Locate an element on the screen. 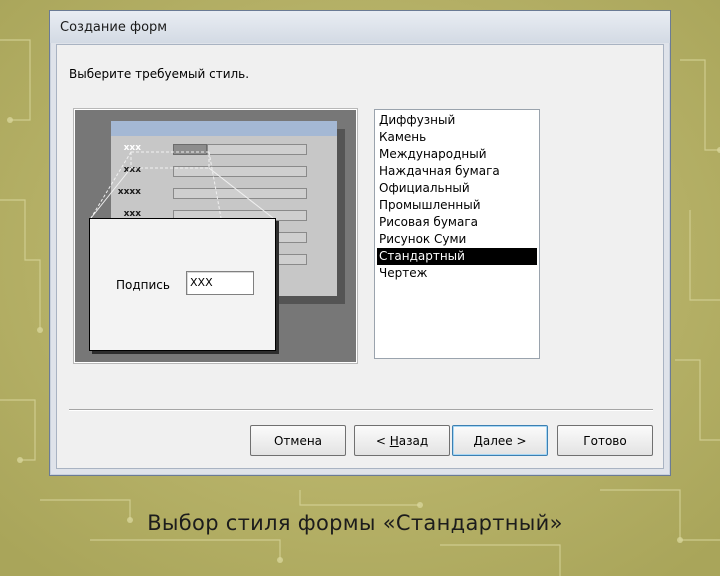 The width and height of the screenshot is (720, 576). style-option: Диффузный is located at coordinates (457, 120).